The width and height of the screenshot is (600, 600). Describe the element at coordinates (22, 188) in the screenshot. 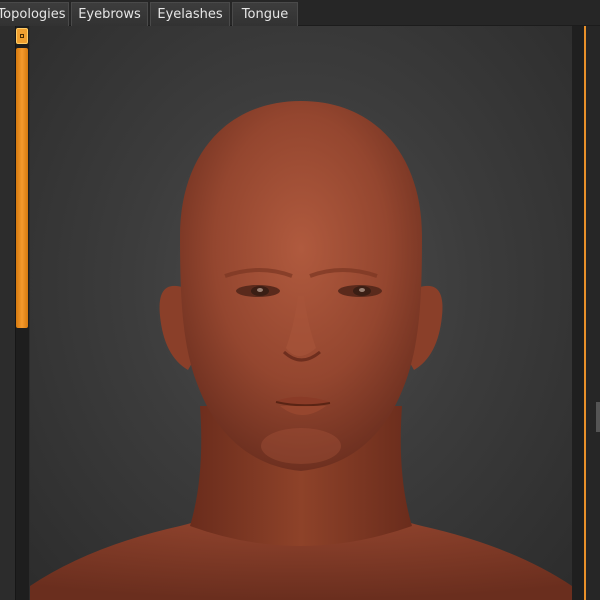

I see `slider-fill-bar` at that location.